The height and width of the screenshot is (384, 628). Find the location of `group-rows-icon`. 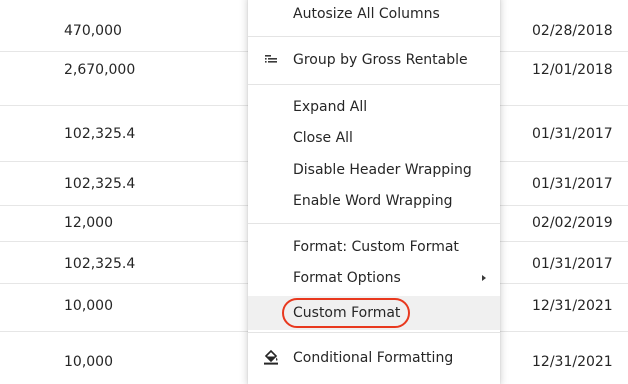

group-rows-icon is located at coordinates (271, 60).